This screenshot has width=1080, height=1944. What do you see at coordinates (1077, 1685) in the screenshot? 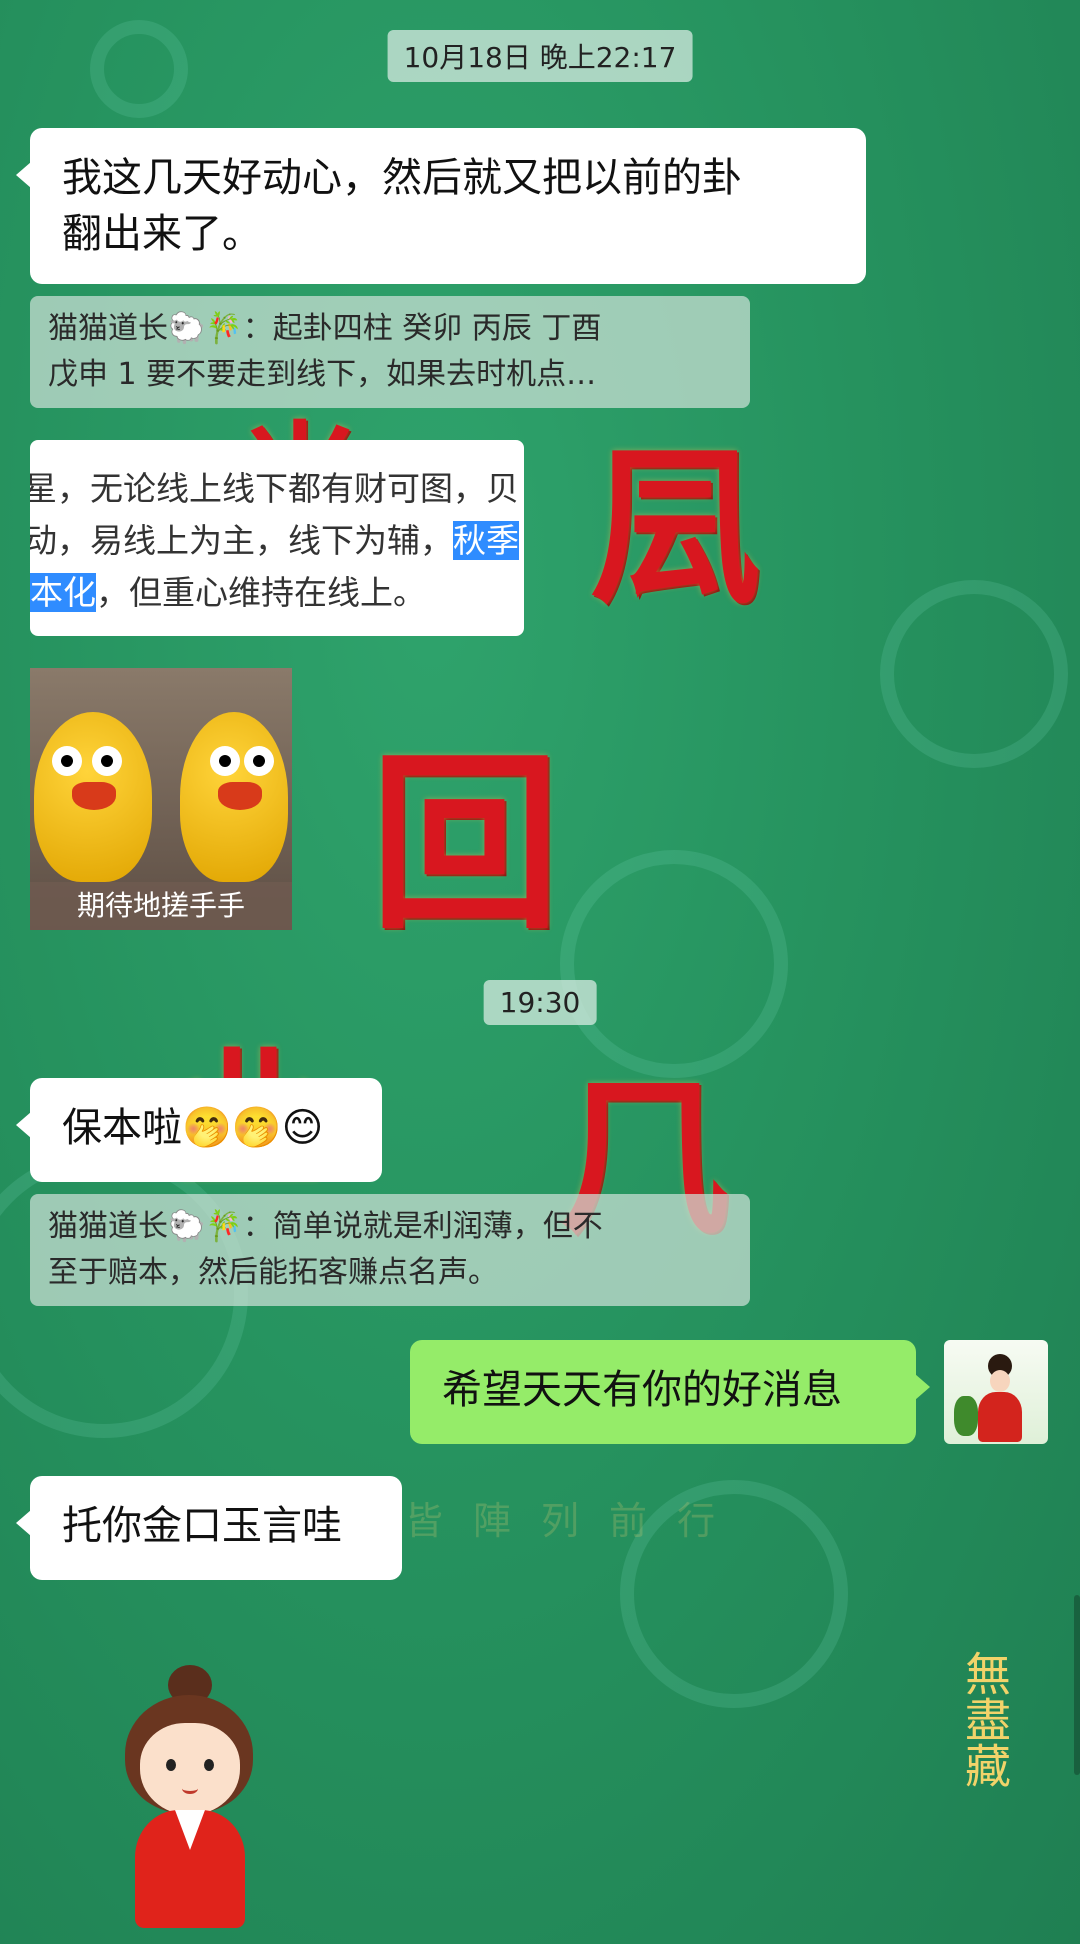
I see `scrollbar` at bounding box center [1077, 1685].